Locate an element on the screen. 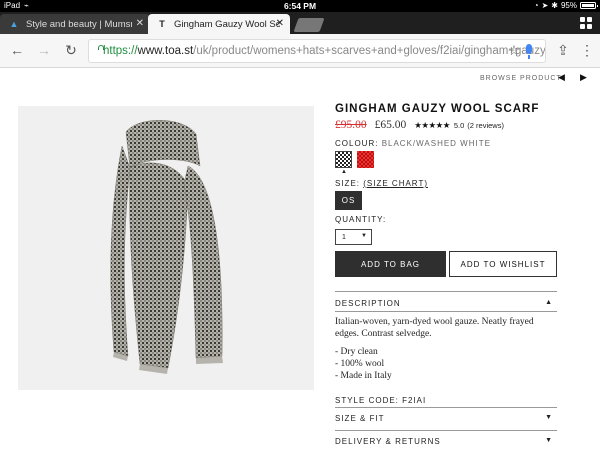 The height and width of the screenshot is (450, 600). status-right: ◔ ➤ ✱ 95% is located at coordinates (565, 5).